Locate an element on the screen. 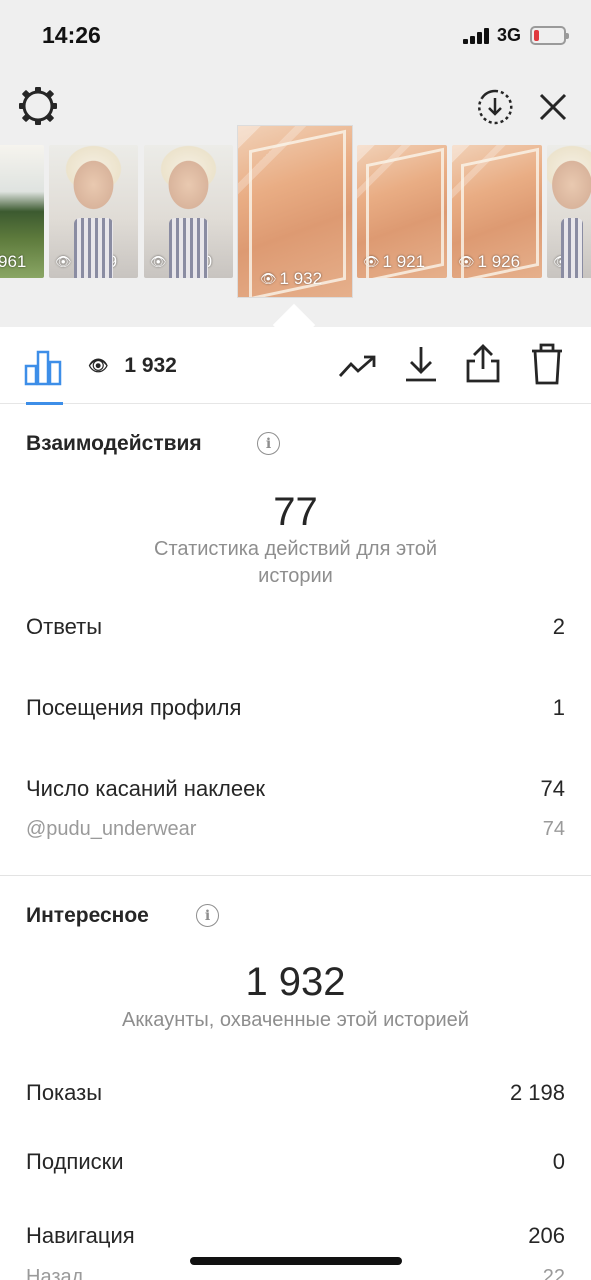 This screenshot has width=591, height=1280. trending-icon is located at coordinates (358, 366).